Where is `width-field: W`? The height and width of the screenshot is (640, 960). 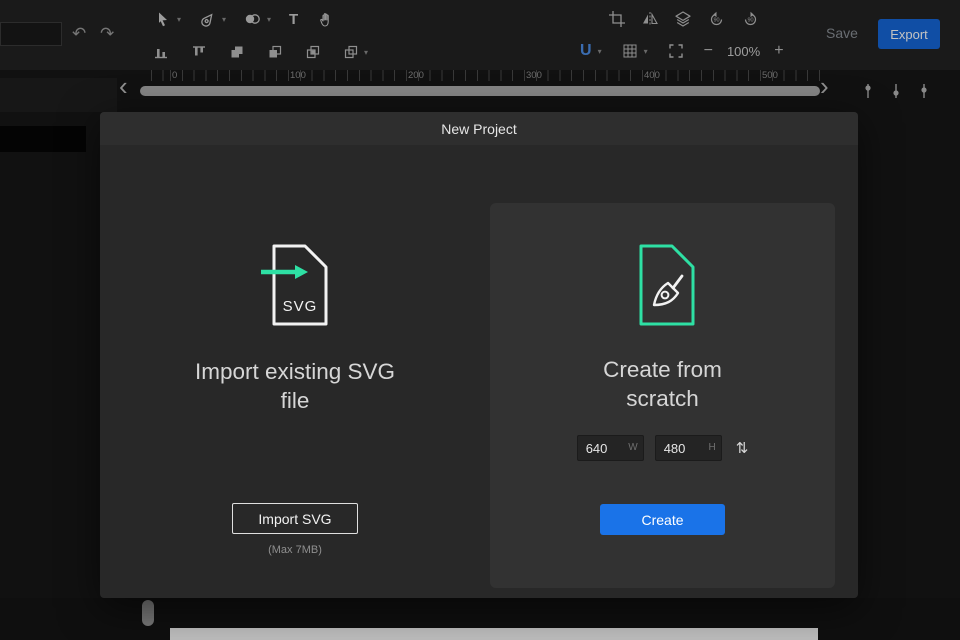 width-field: W is located at coordinates (610, 448).